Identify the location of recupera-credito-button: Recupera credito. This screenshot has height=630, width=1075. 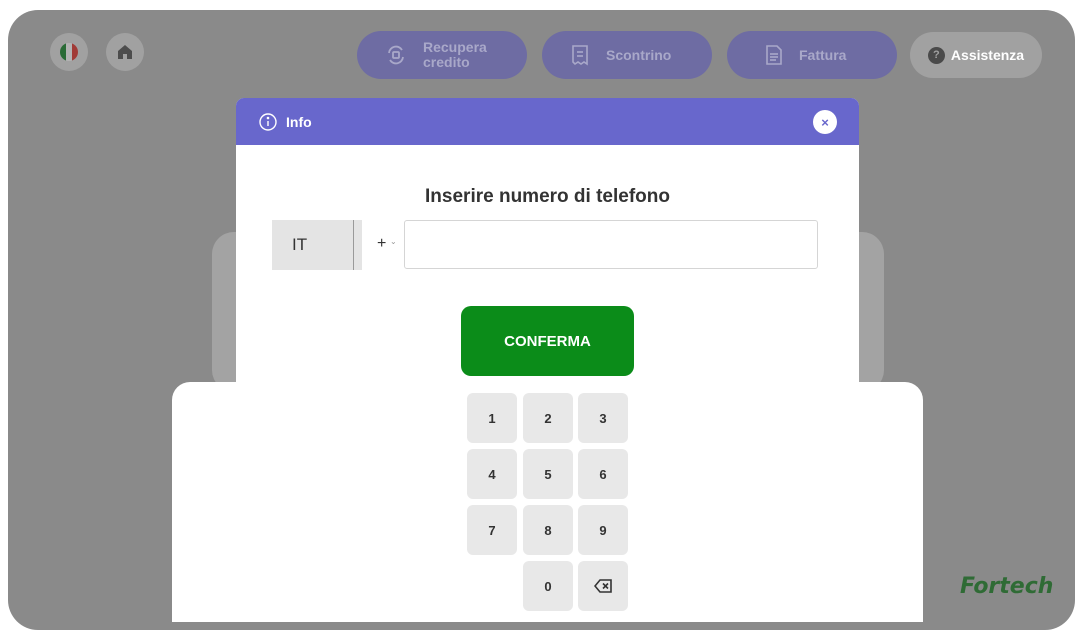
(442, 55).